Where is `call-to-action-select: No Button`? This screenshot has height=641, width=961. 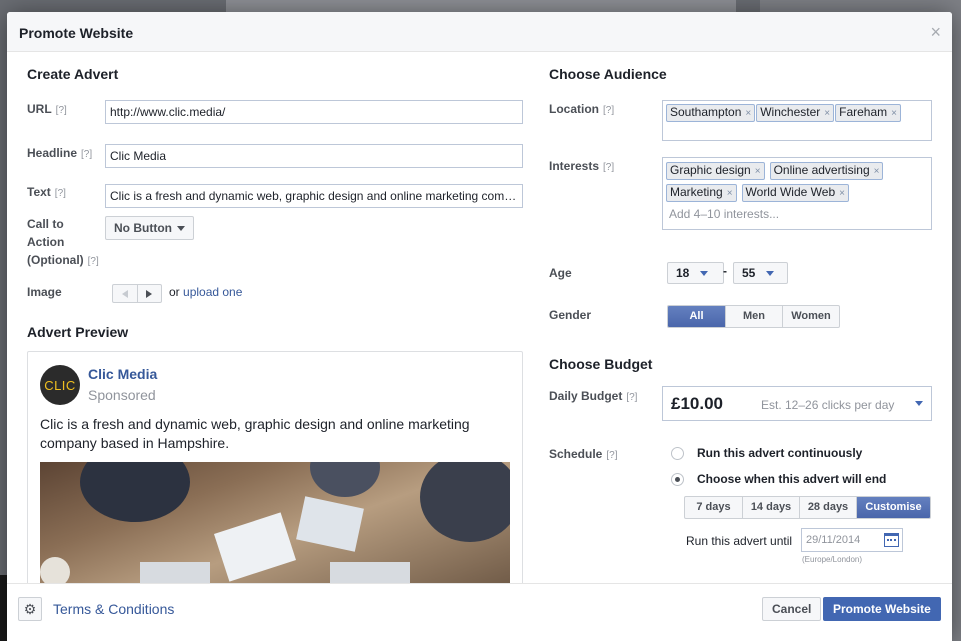
call-to-action-select: No Button is located at coordinates (149, 228).